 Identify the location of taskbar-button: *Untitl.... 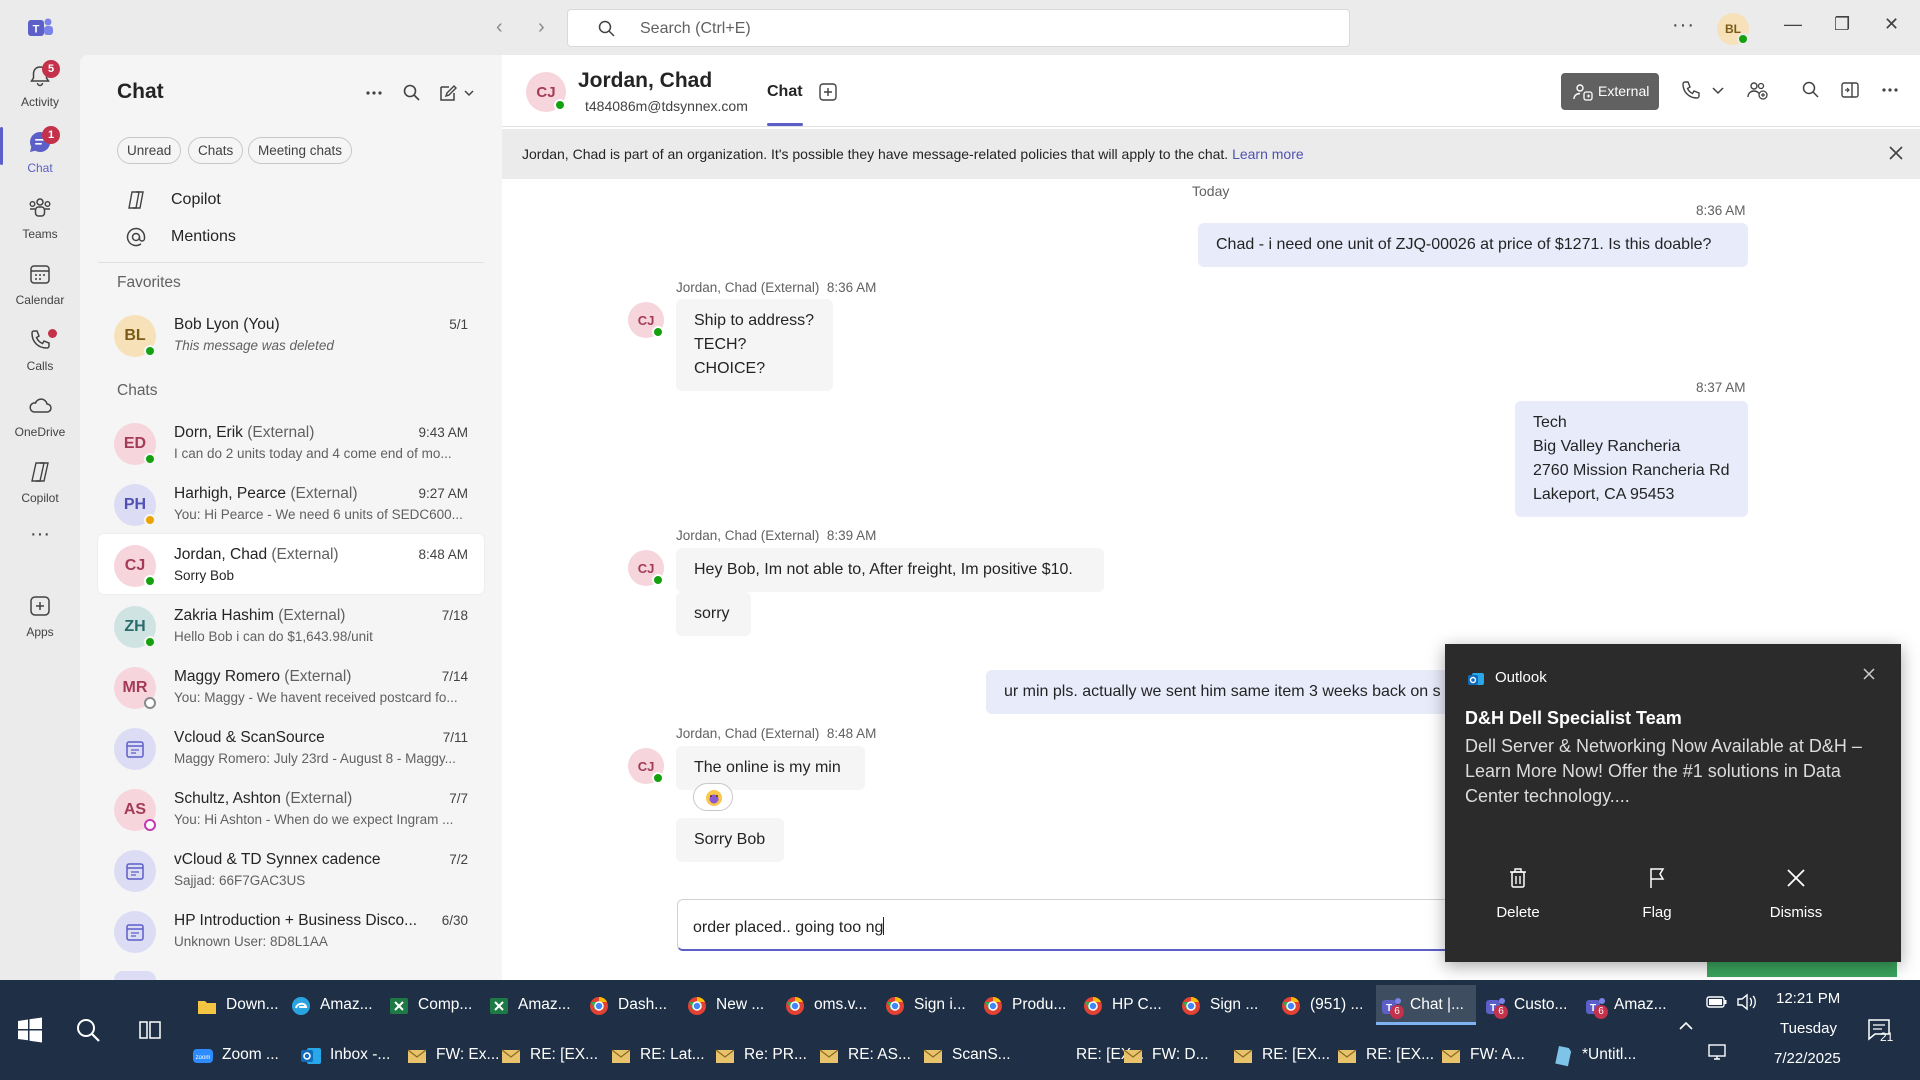
(1598, 1055).